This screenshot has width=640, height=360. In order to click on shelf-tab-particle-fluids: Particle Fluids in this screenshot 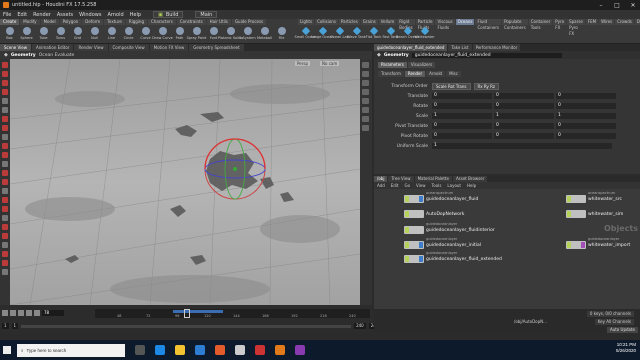, I will do `click(425, 24)`.